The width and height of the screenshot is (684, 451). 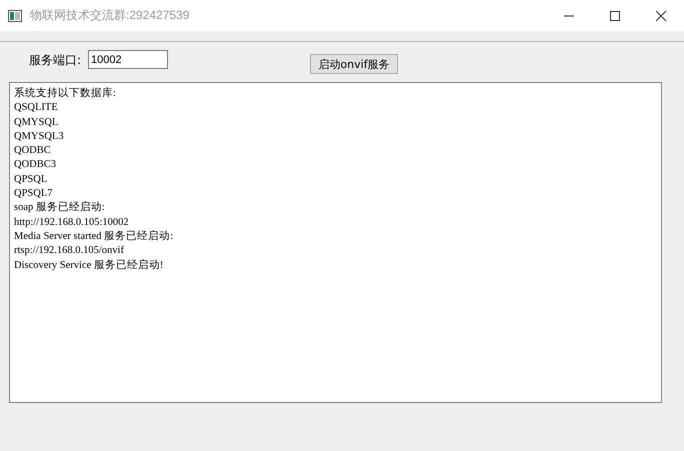 What do you see at coordinates (31, 179) in the screenshot?
I see `log-line: QPSQL` at bounding box center [31, 179].